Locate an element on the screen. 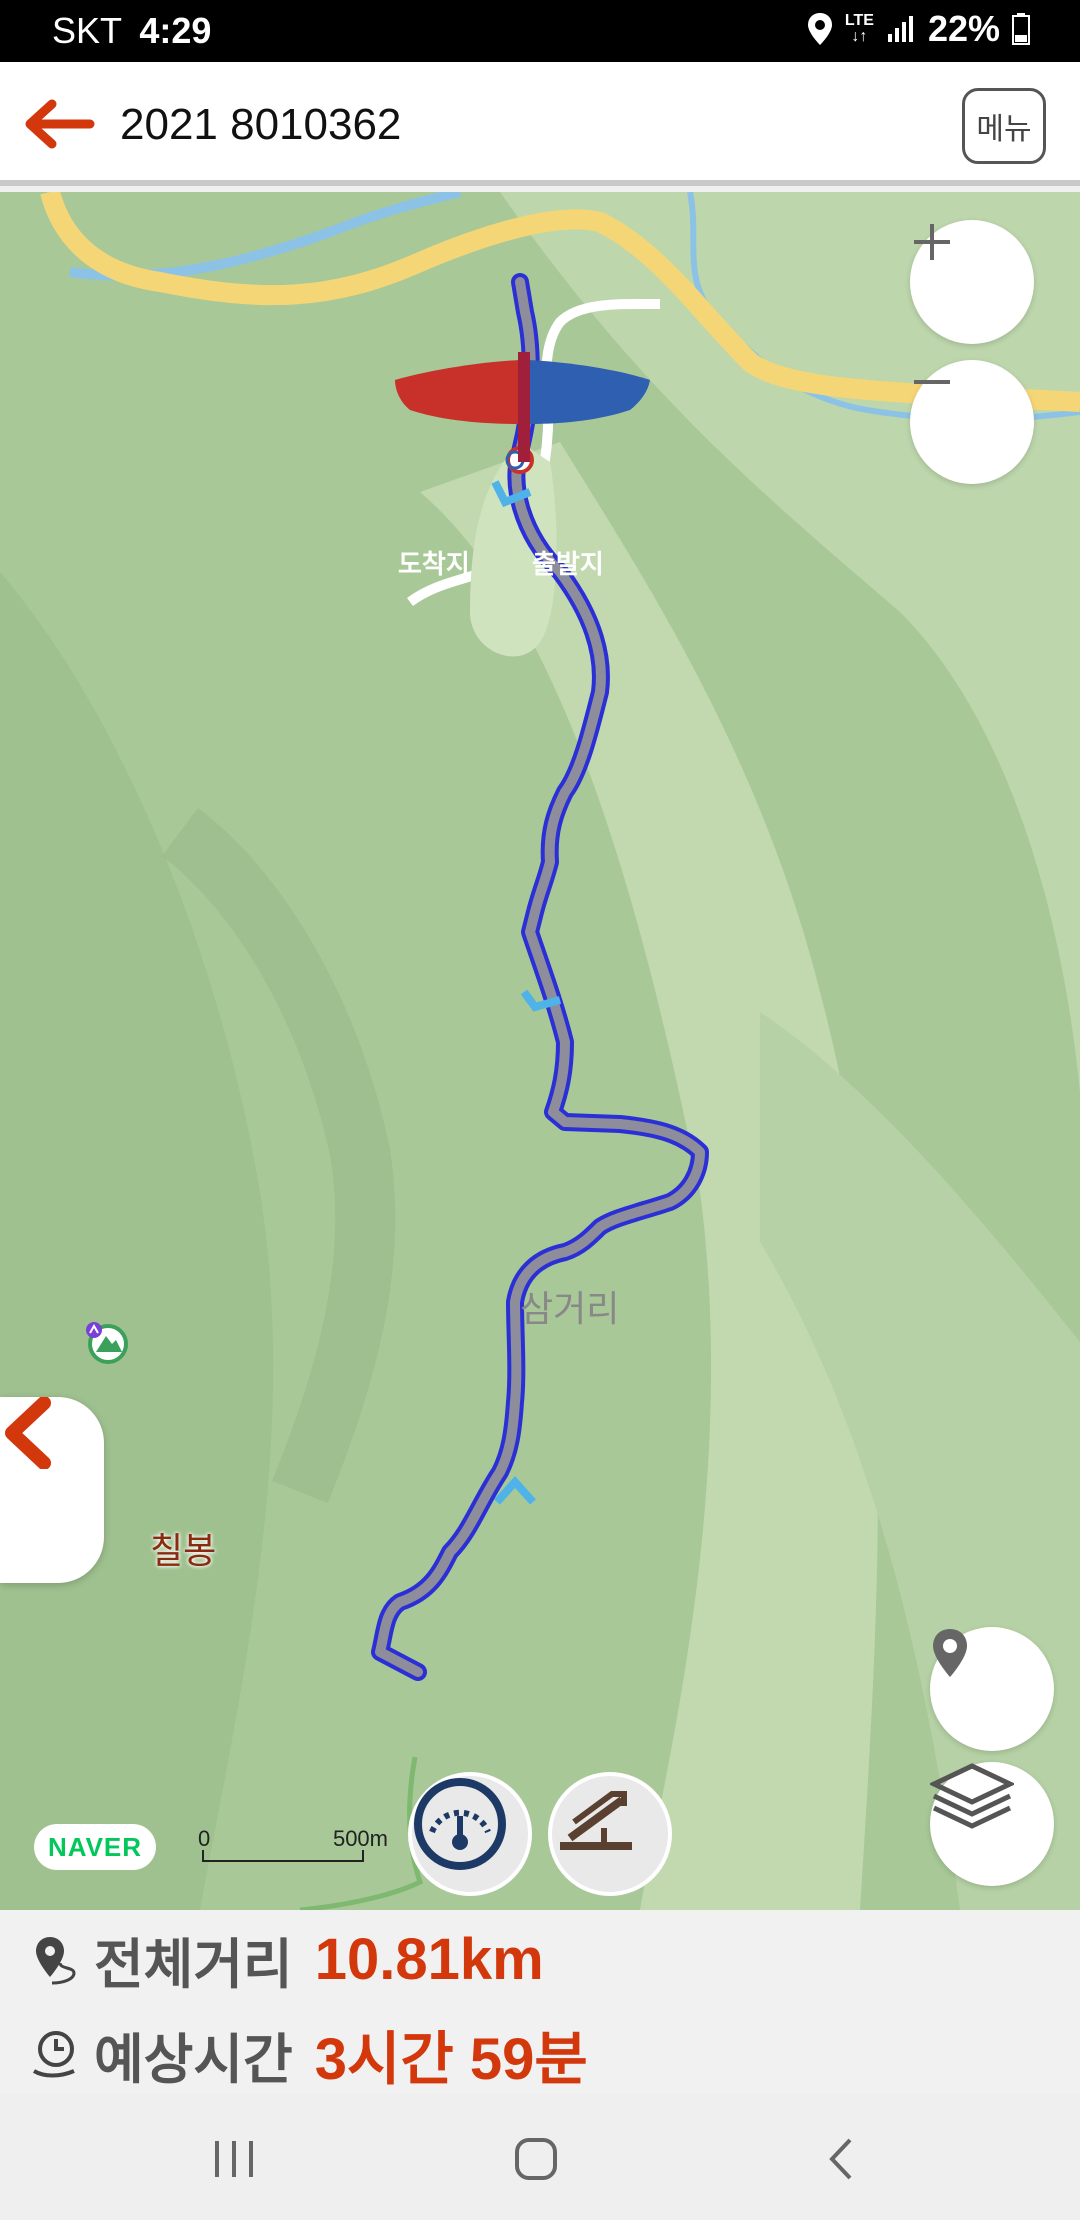  destination-flag: 도착지 is located at coordinates (434, 565).